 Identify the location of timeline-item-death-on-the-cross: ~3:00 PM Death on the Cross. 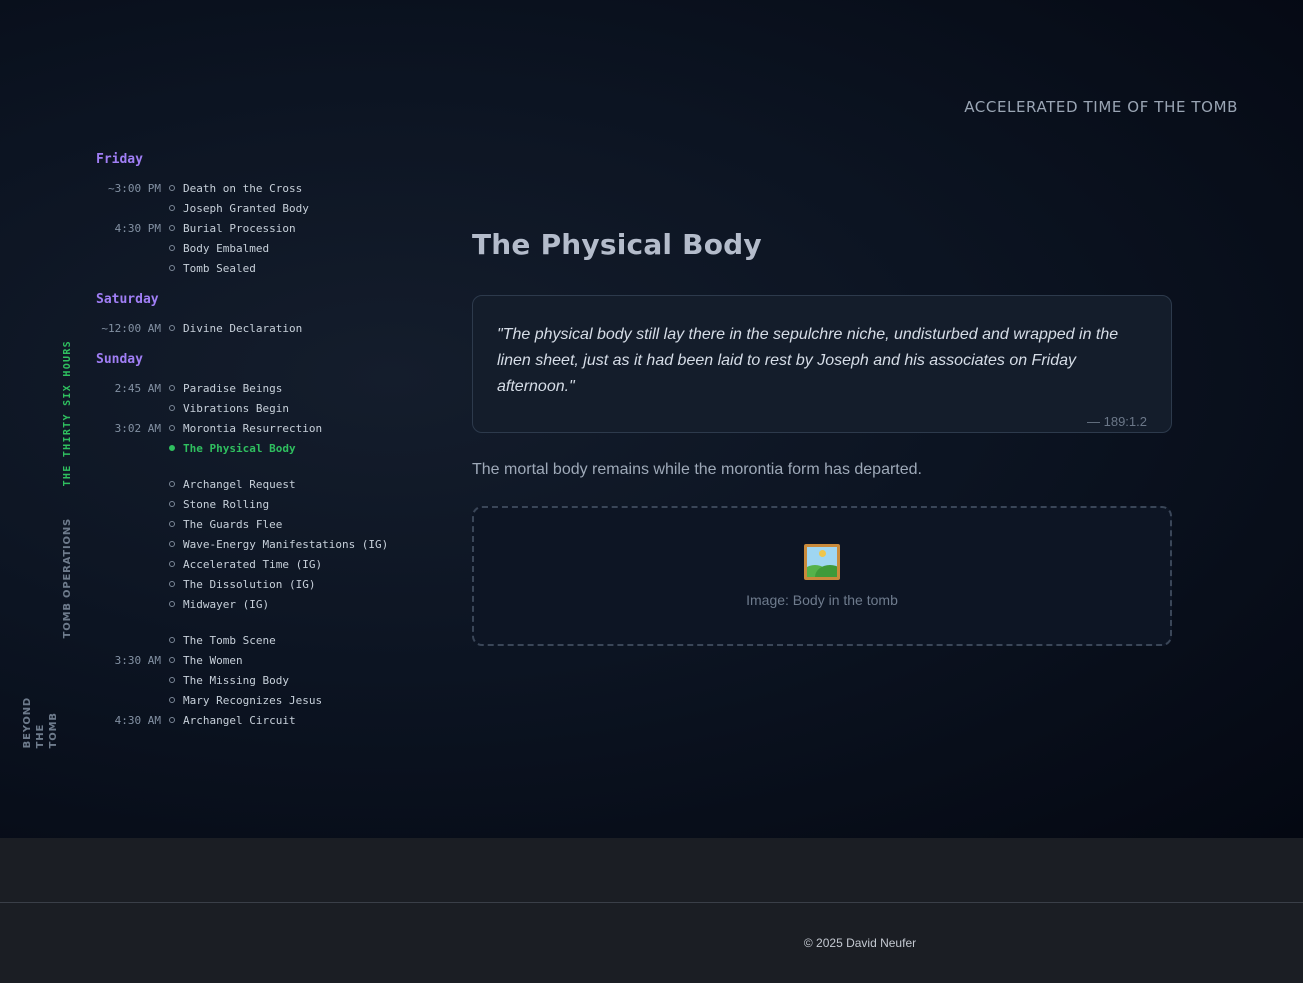
(261, 188).